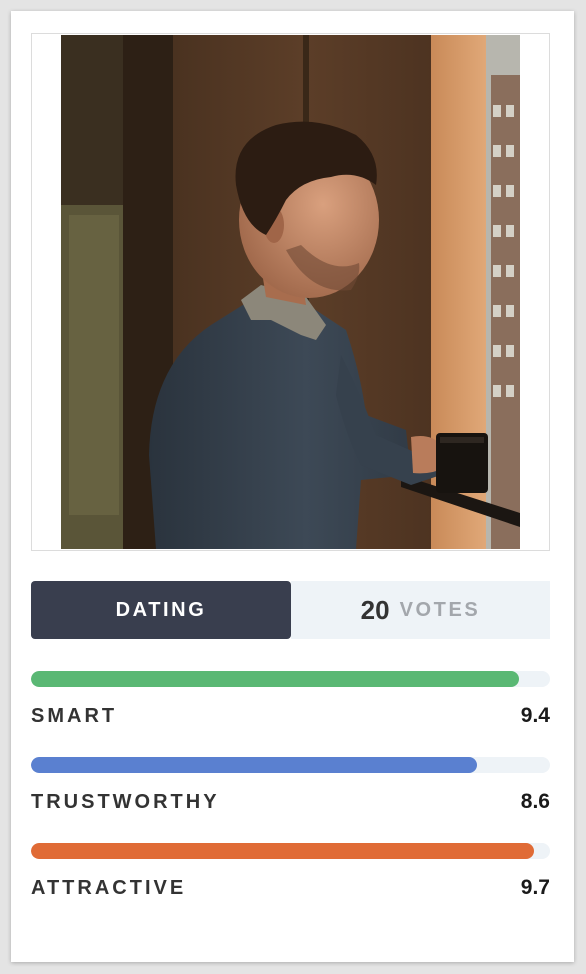 The width and height of the screenshot is (586, 974). I want to click on trait-name: SMART, so click(74, 715).